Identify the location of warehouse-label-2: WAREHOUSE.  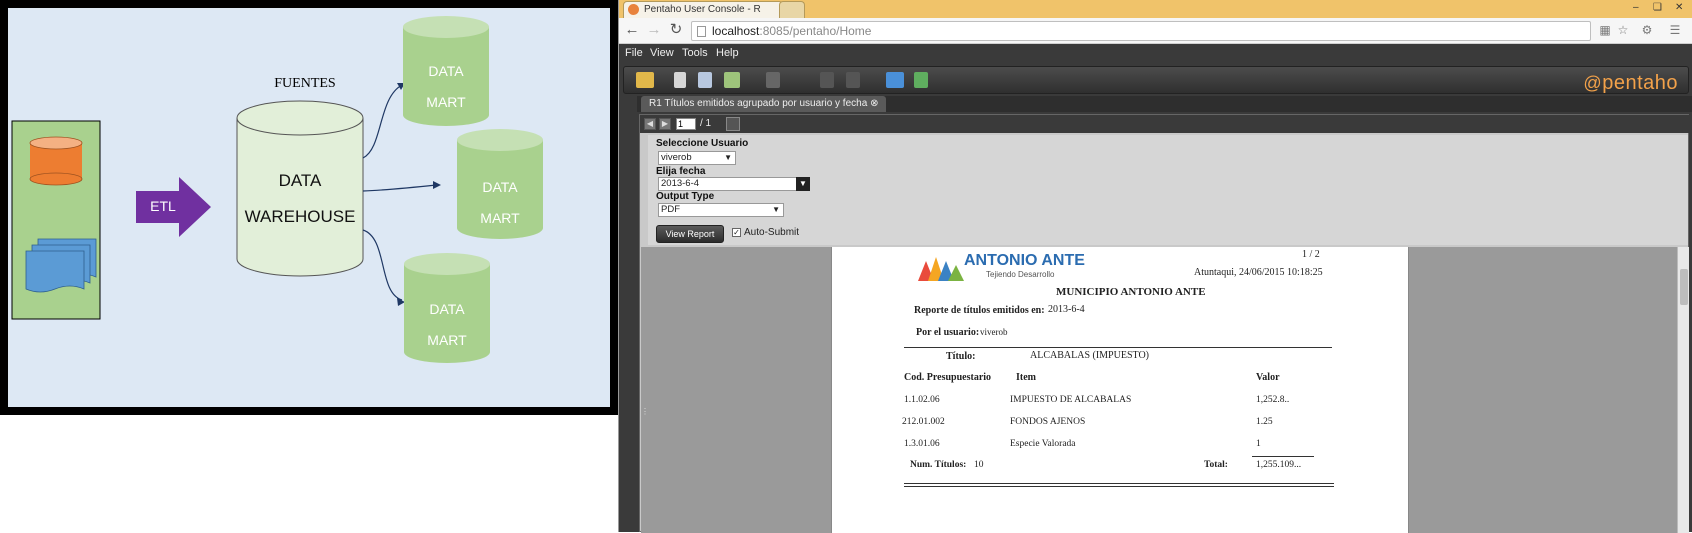
(300, 216).